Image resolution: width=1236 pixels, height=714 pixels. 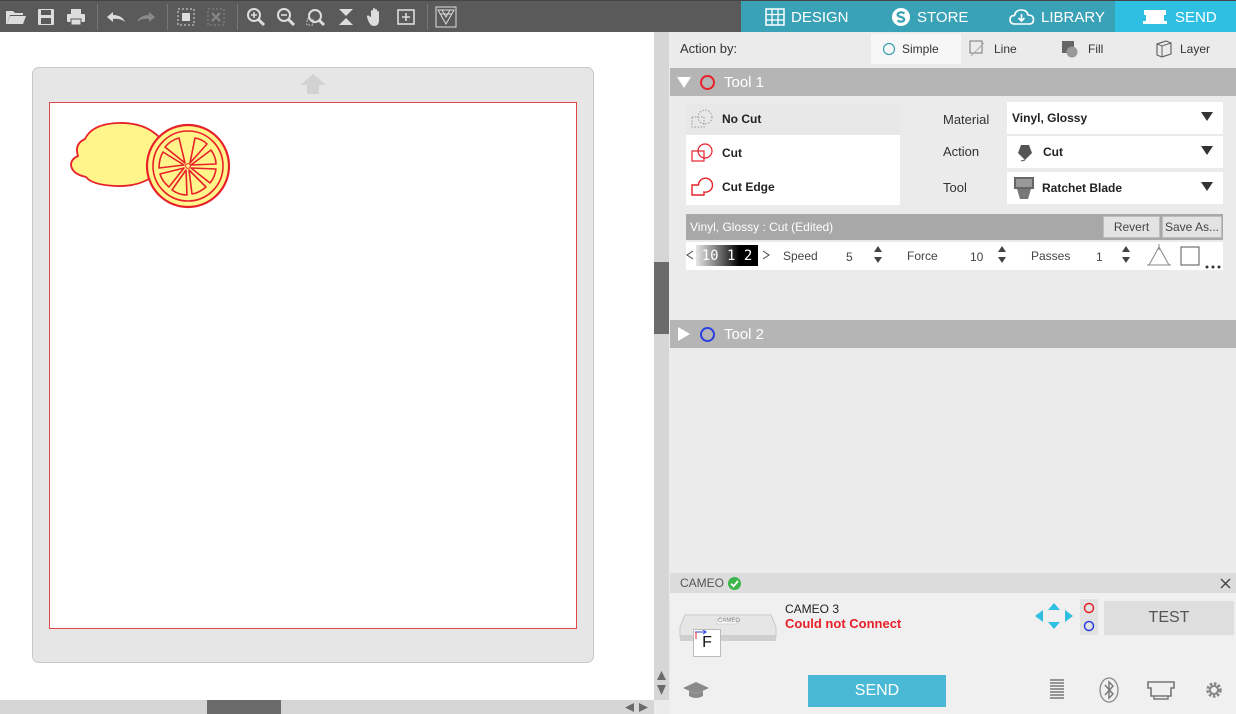 I want to click on scroll-left-right-icon, so click(x=637, y=707).